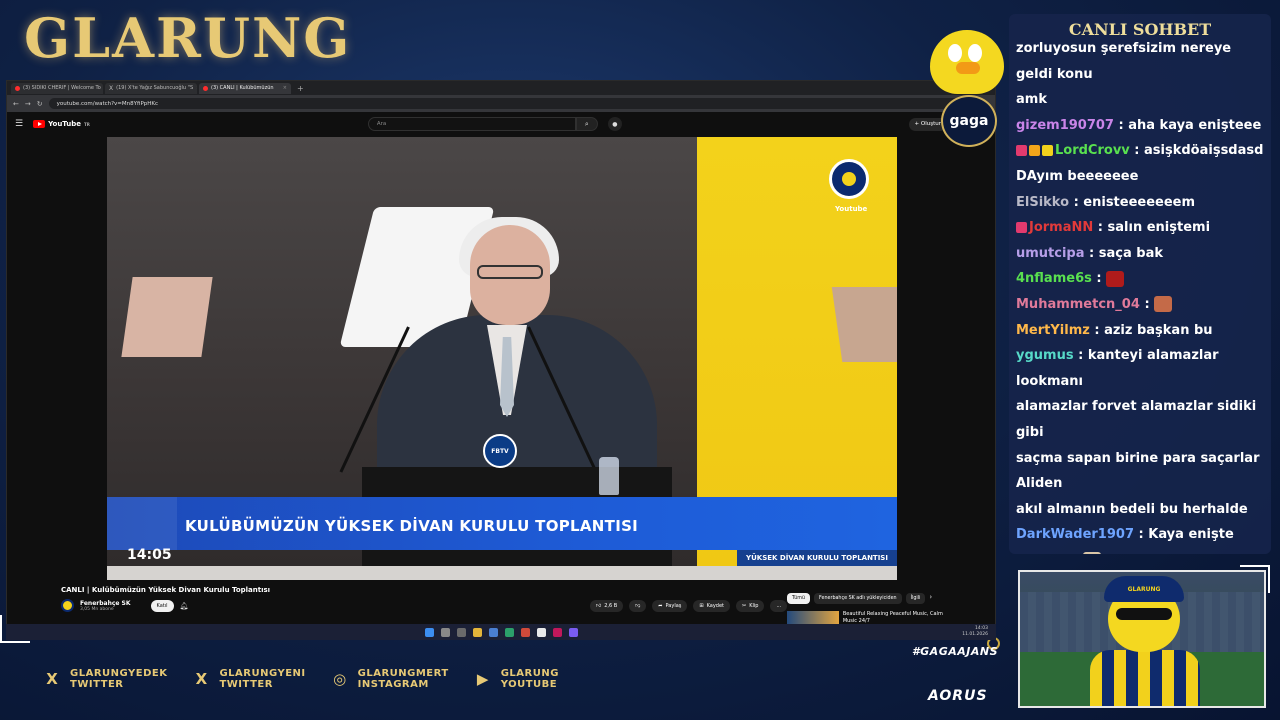  I want to click on clip-button: ✂ Klip, so click(750, 606).